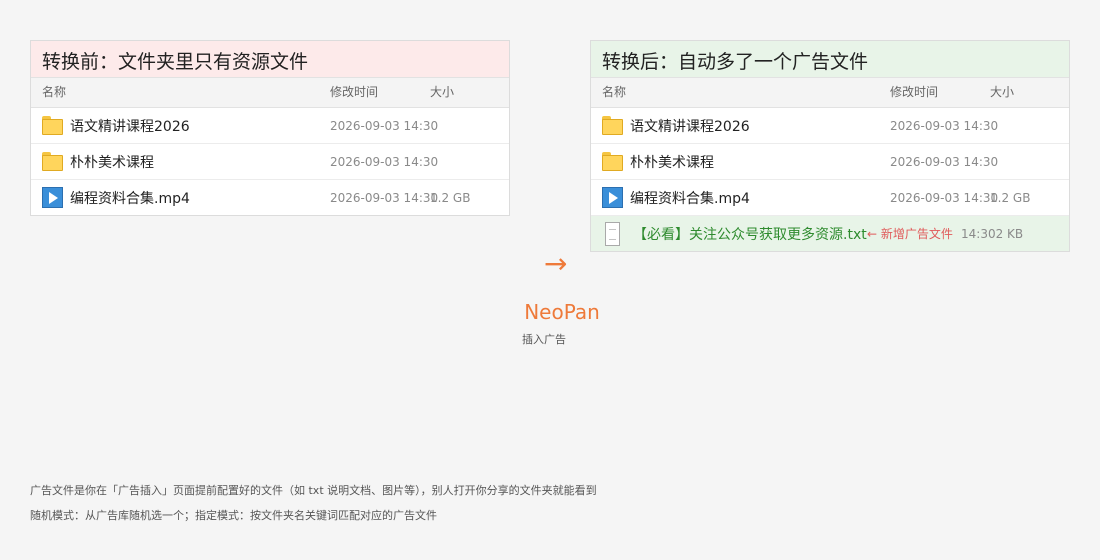 The image size is (1100, 560). Describe the element at coordinates (830, 93) in the screenshot. I see `after-column-header: 名称 修改时间 大小` at that location.